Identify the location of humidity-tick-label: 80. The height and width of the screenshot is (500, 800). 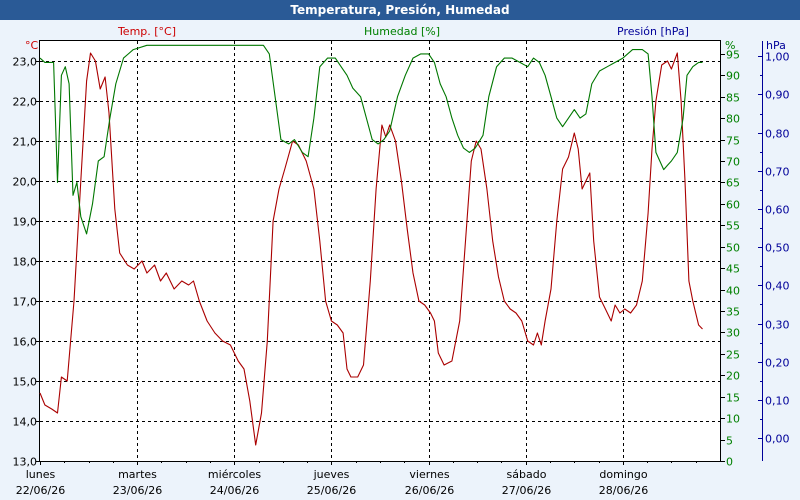
(733, 119).